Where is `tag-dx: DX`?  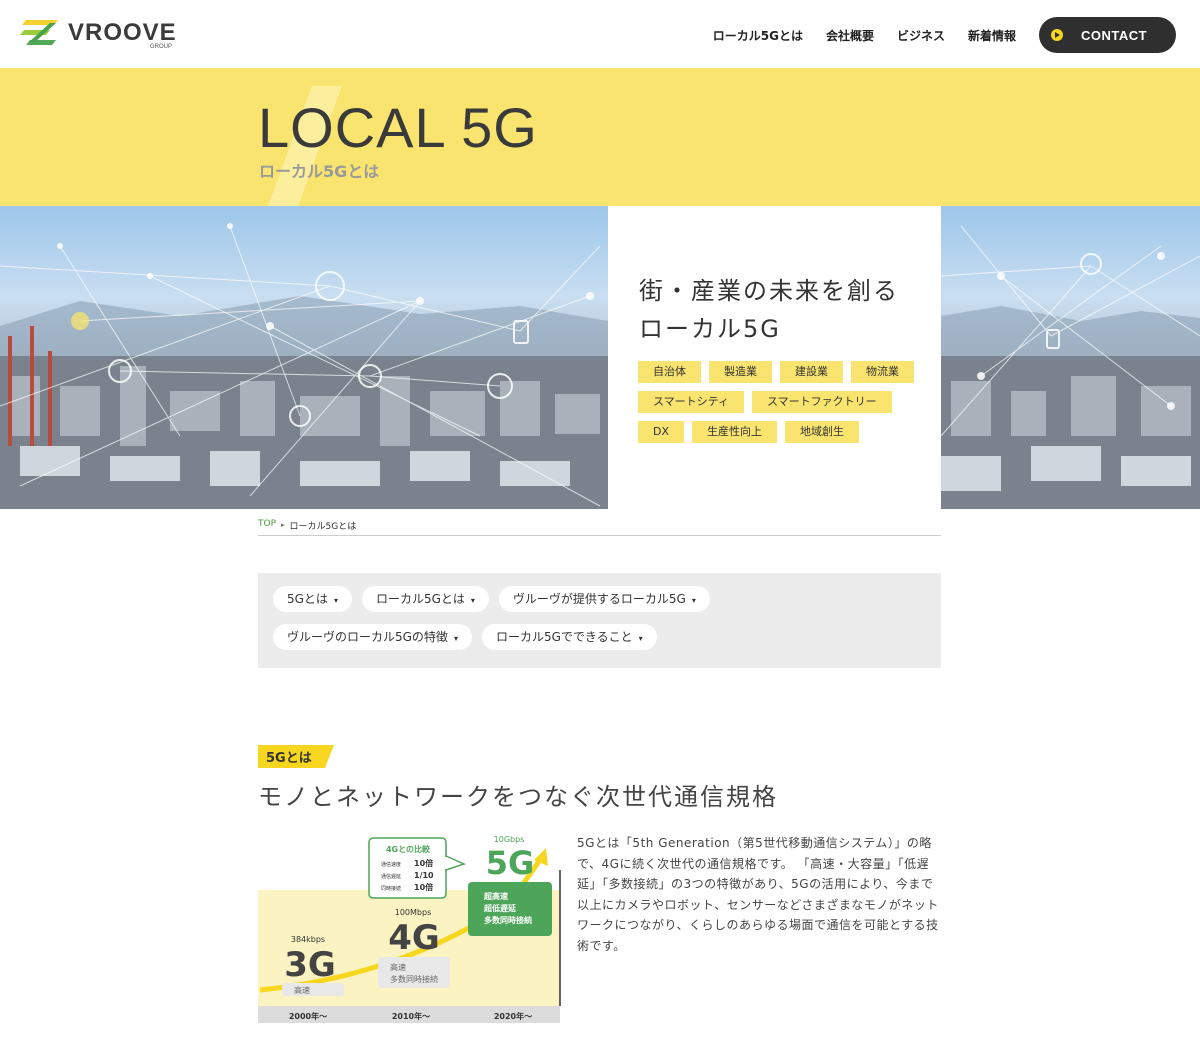
tag-dx: DX is located at coordinates (661, 432).